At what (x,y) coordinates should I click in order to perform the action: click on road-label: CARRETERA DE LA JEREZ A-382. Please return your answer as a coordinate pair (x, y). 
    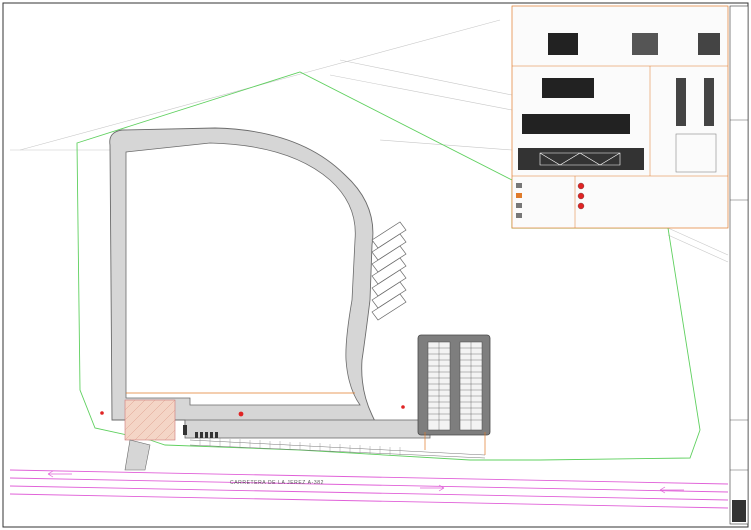
    Looking at the image, I should click on (277, 483).